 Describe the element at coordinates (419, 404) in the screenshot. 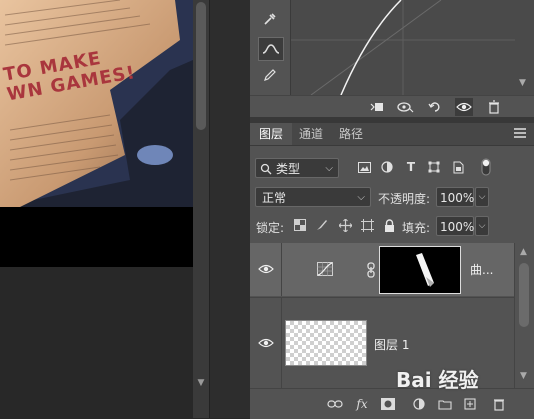

I see `new-adjustment-layer-icon` at that location.